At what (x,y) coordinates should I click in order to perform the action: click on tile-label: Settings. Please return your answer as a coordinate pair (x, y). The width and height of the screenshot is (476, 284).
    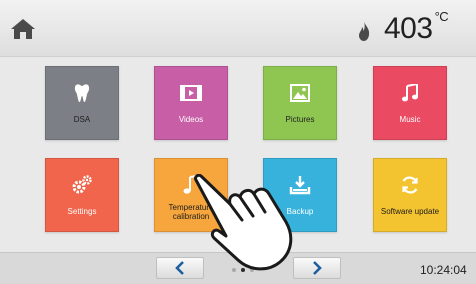
    Looking at the image, I should click on (82, 211).